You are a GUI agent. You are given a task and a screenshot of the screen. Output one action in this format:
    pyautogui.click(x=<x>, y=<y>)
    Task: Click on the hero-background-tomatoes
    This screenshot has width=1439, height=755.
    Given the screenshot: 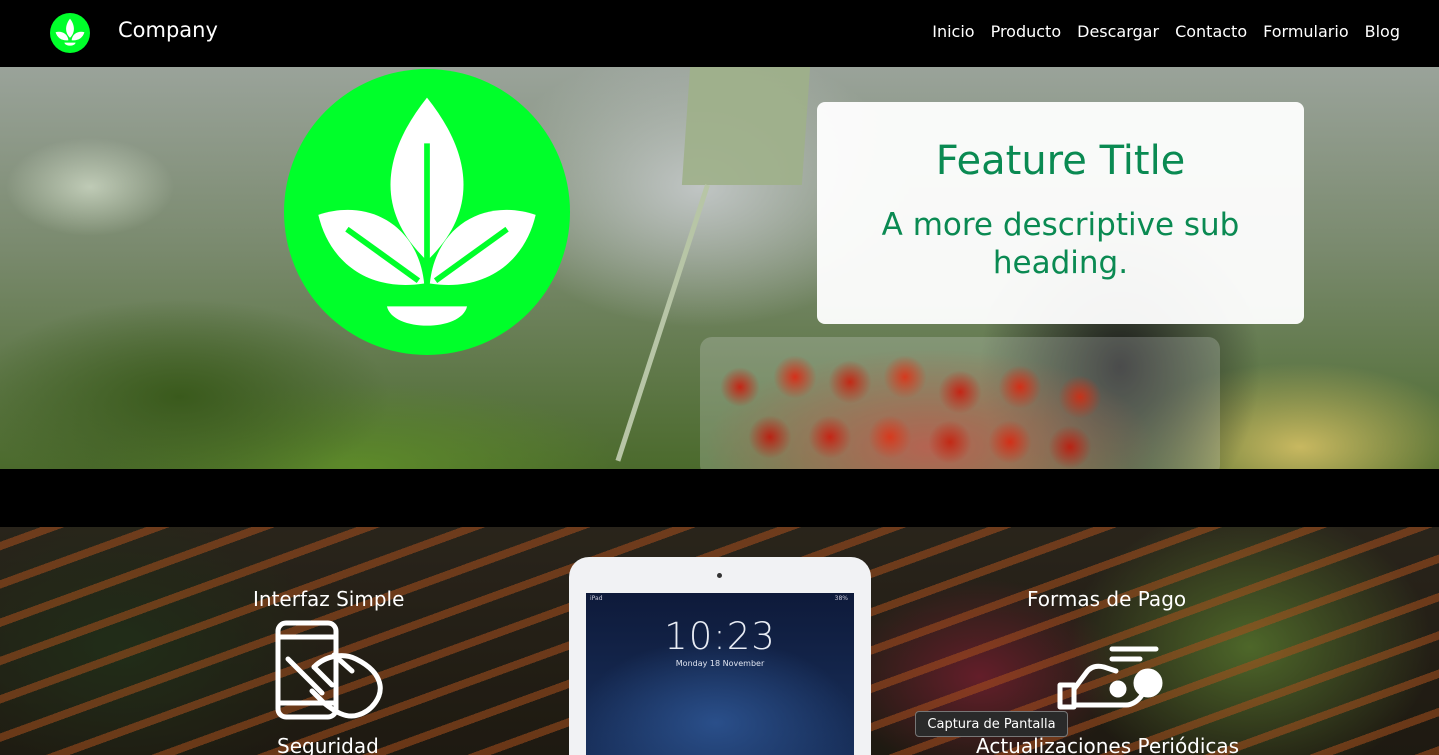 What is the action you would take?
    pyautogui.click(x=960, y=403)
    